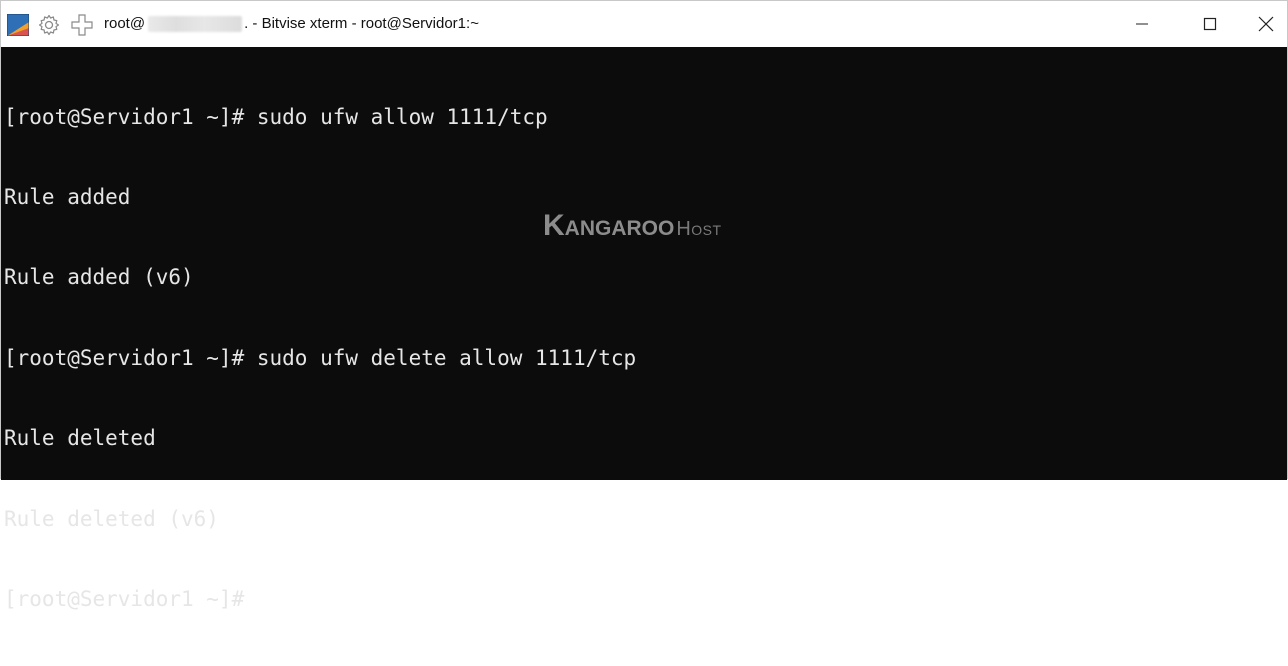 The width and height of the screenshot is (1288, 666). What do you see at coordinates (361, 23) in the screenshot?
I see `title-suffix: . - Bitvise xterm - root@Servidor1:~` at bounding box center [361, 23].